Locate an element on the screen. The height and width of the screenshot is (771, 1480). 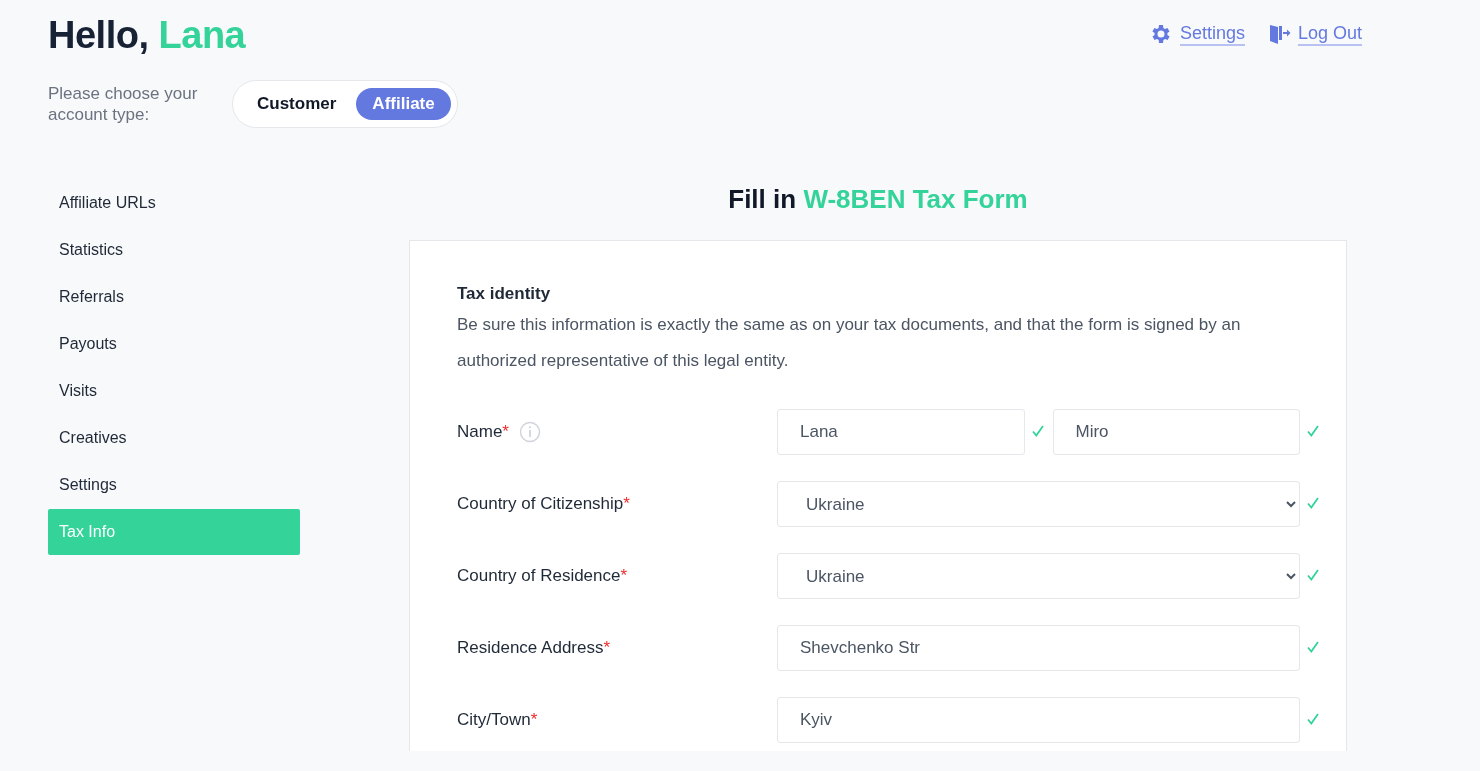
input-field: Shevchenko Str is located at coordinates (1038, 648).